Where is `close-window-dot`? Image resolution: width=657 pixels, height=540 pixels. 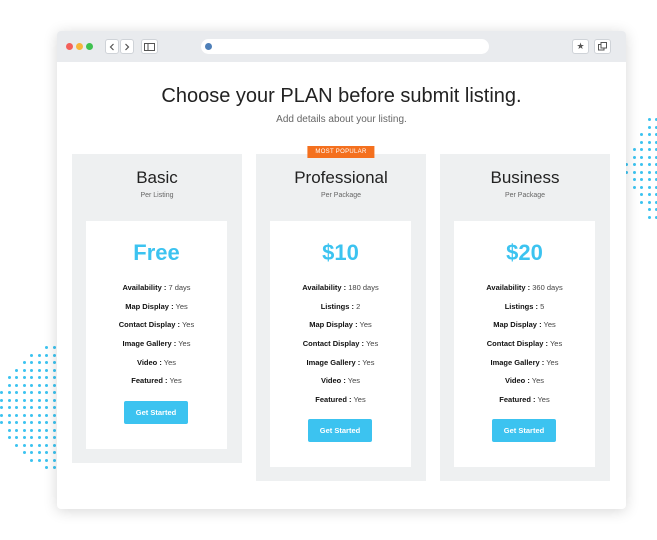
close-window-dot is located at coordinates (69, 46).